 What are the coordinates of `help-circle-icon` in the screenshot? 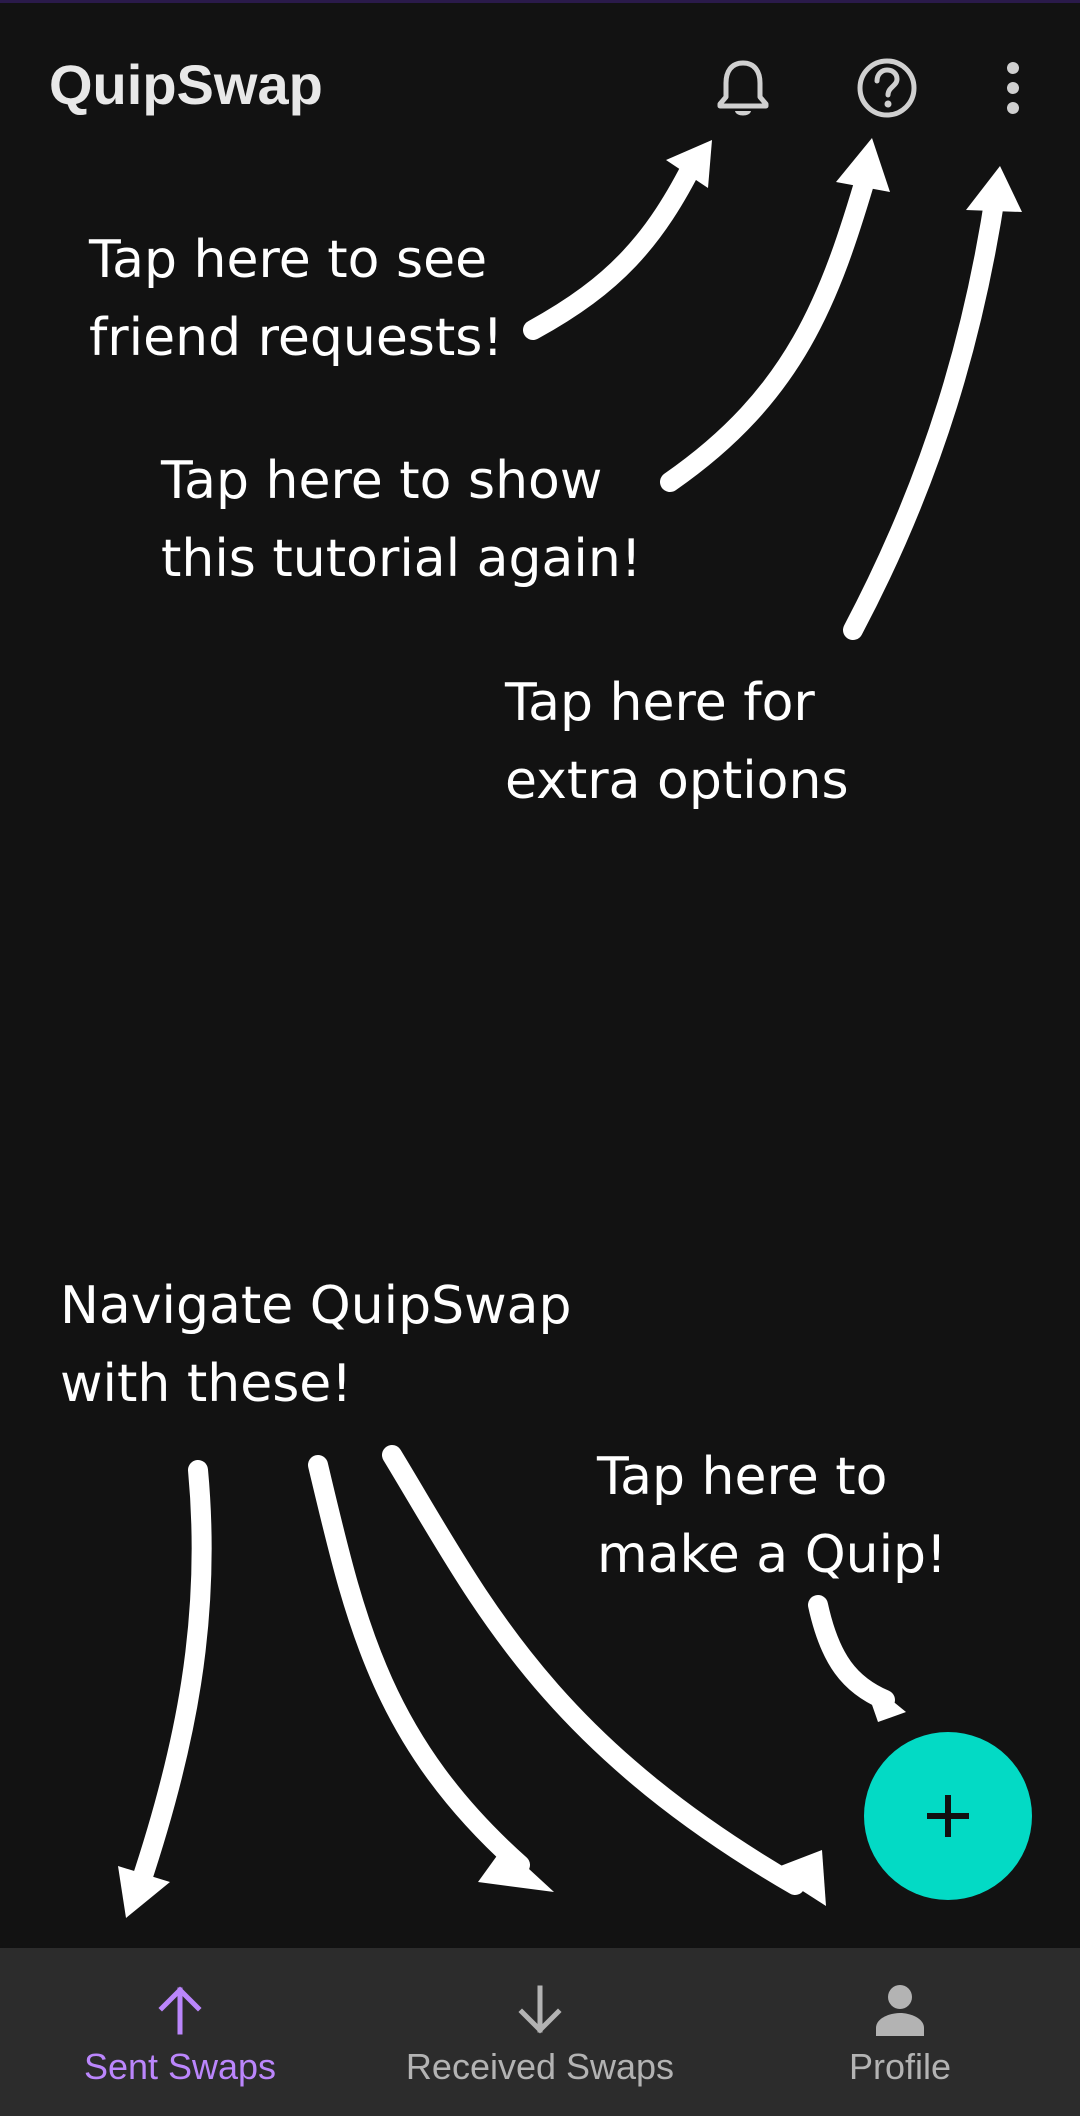 It's located at (887, 88).